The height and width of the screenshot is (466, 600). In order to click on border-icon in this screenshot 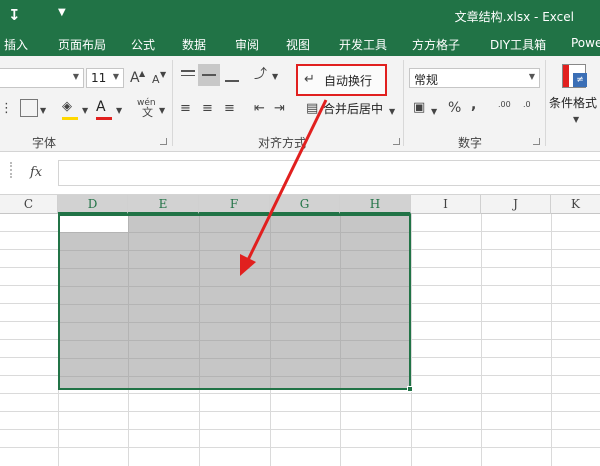, I will do `click(29, 108)`.